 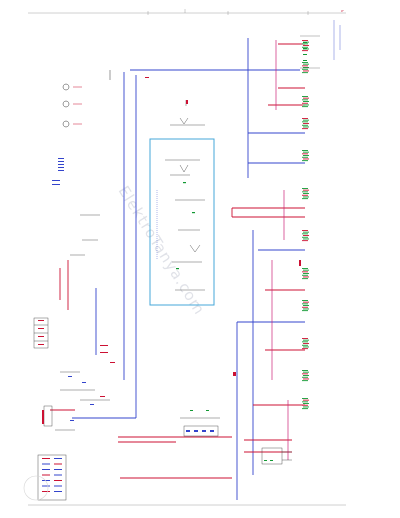 I want to click on bottom-left-connector, so click(x=45, y=477).